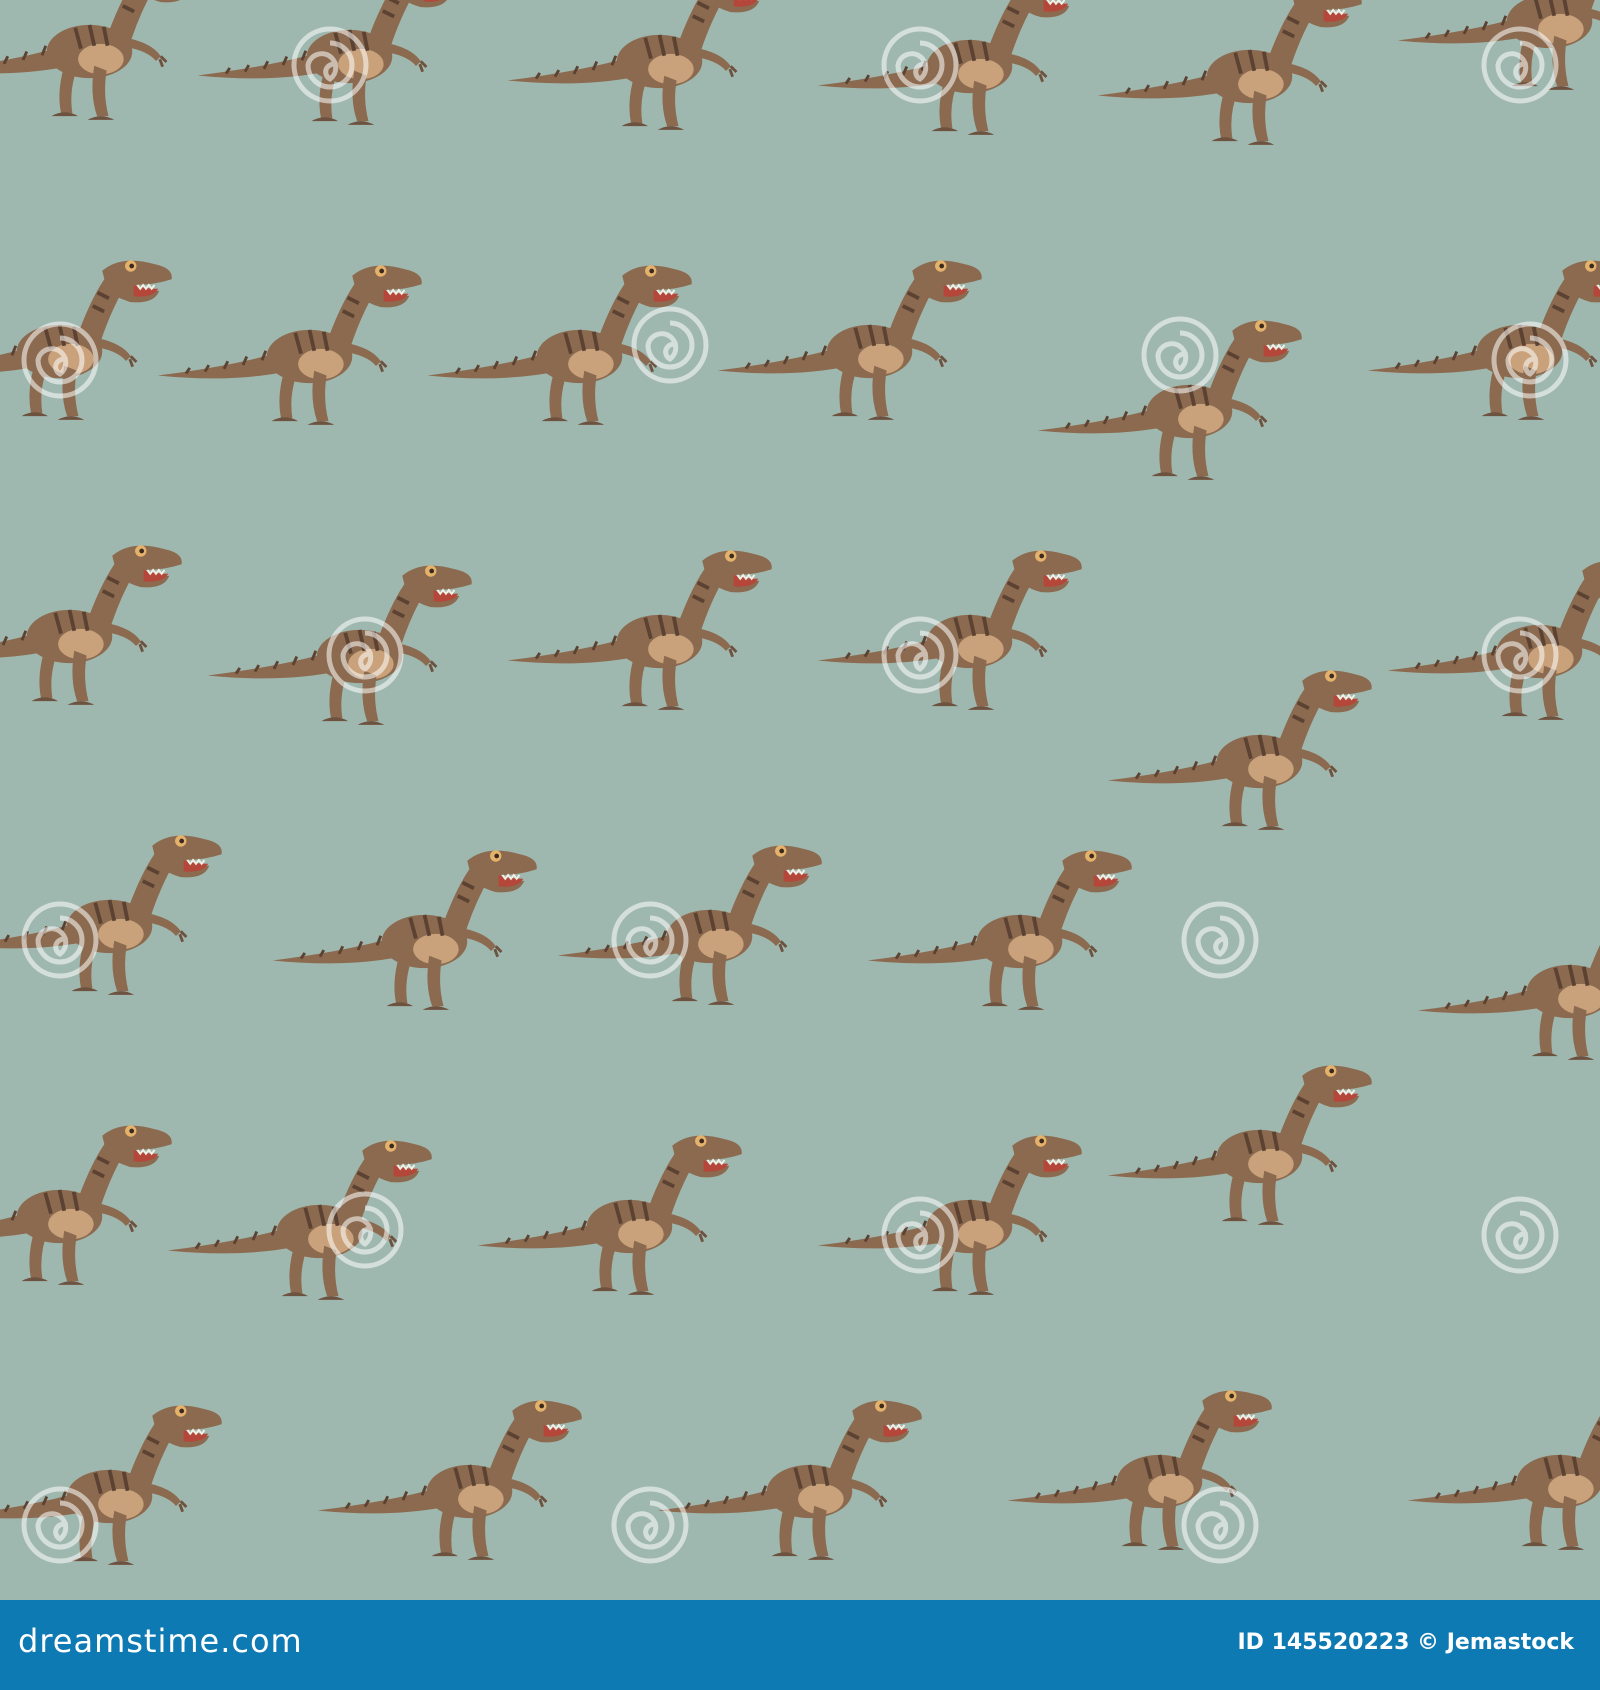 The width and height of the screenshot is (1600, 1690). I want to click on copyright-symbol: ©, so click(1428, 1642).